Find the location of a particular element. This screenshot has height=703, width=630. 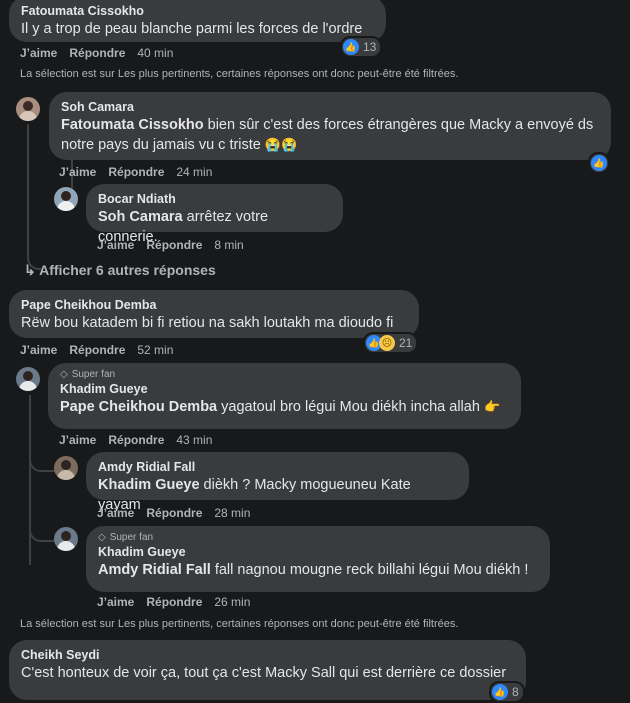

comment-author: Cheikh Seydi is located at coordinates (267, 655).